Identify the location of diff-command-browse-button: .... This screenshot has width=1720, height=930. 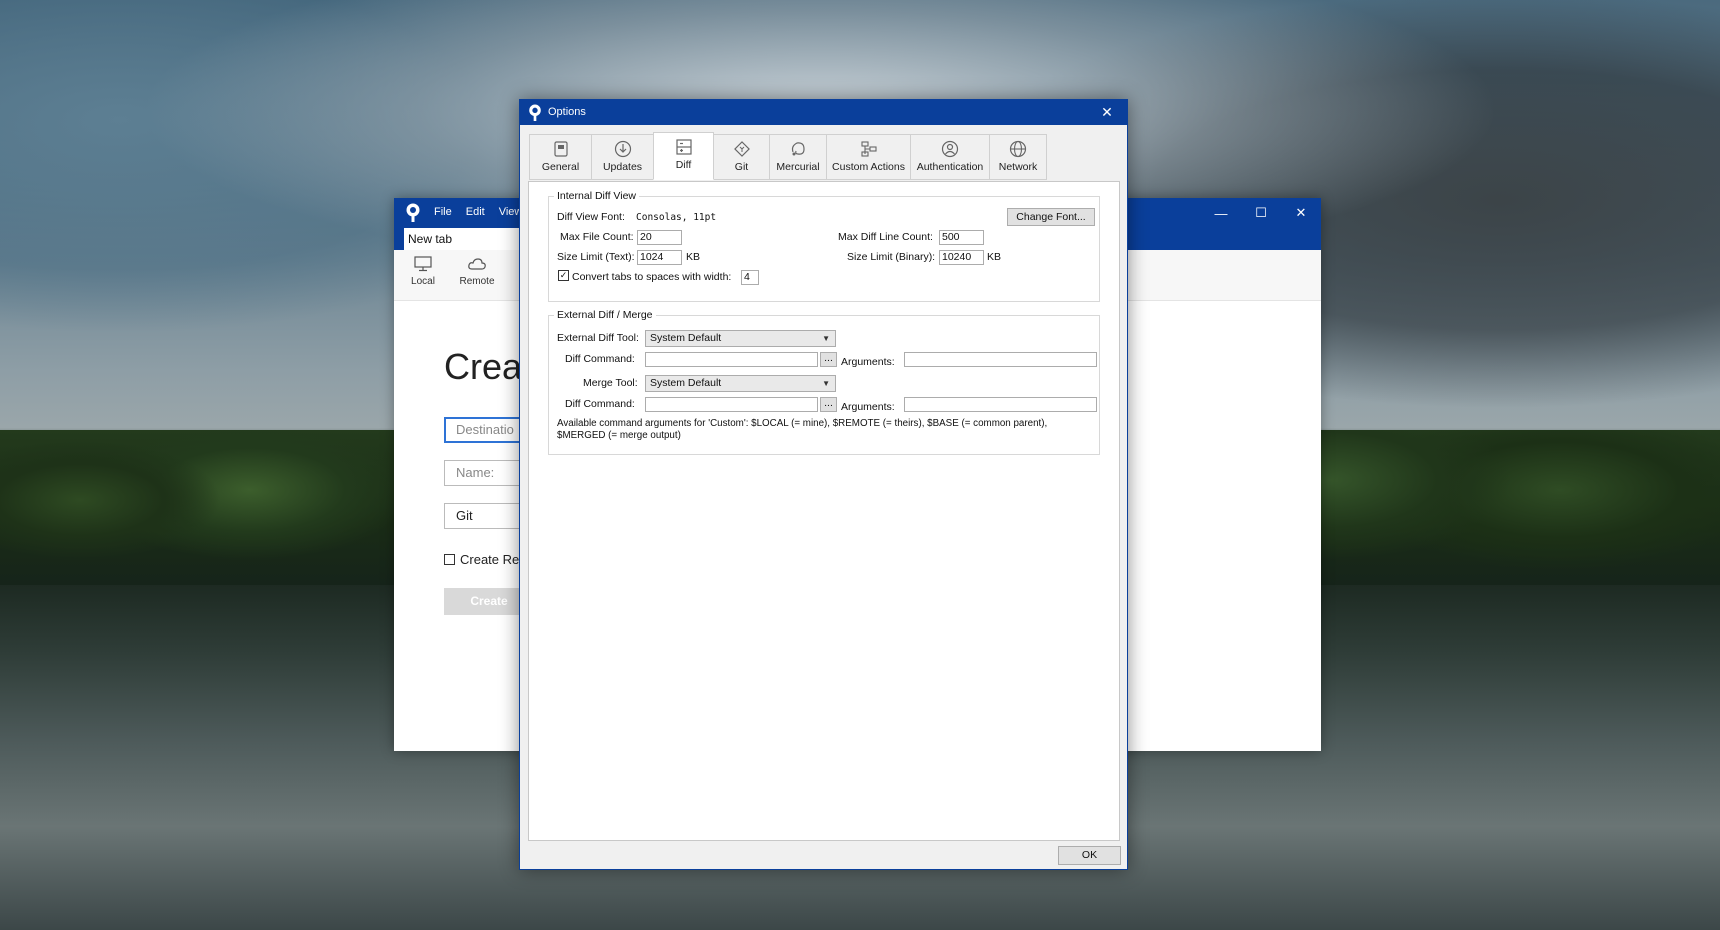
(828, 359).